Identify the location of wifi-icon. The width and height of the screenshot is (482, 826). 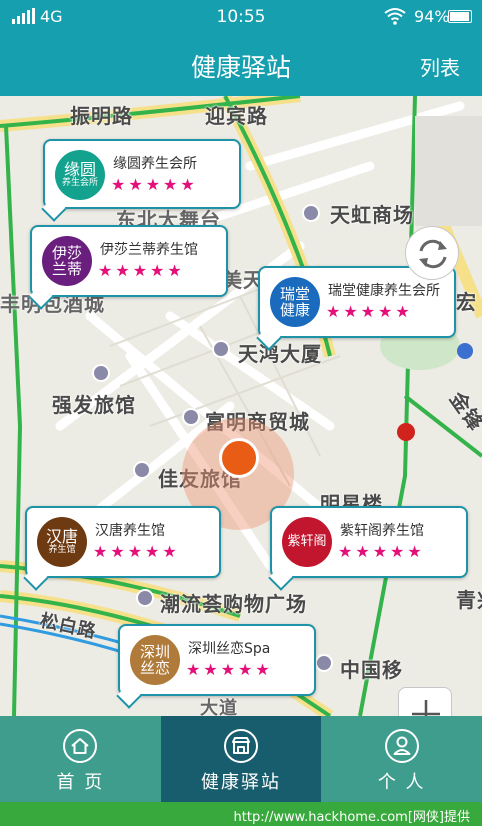
(395, 18).